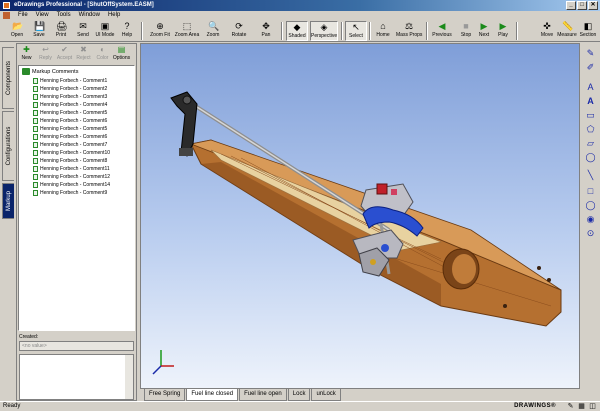  Describe the element at coordinates (590, 115) in the screenshot. I see `callout-tool-icon: ▭` at that location.